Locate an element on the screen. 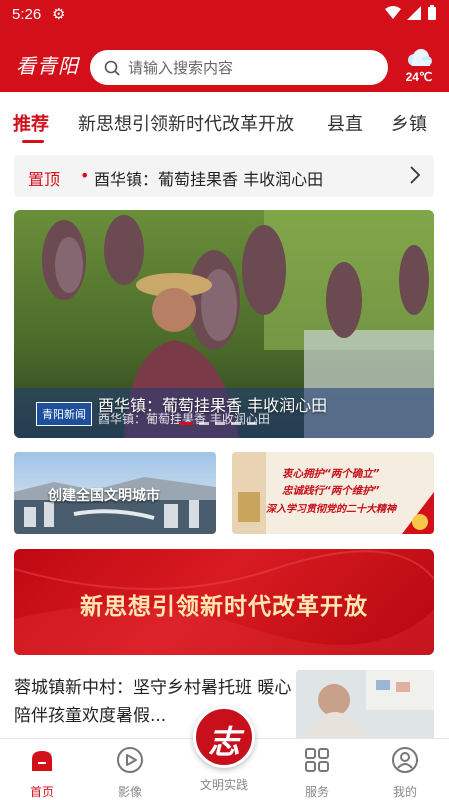 Image resolution: width=449 pixels, height=800 pixels. active-tab-indicator is located at coordinates (33, 141).